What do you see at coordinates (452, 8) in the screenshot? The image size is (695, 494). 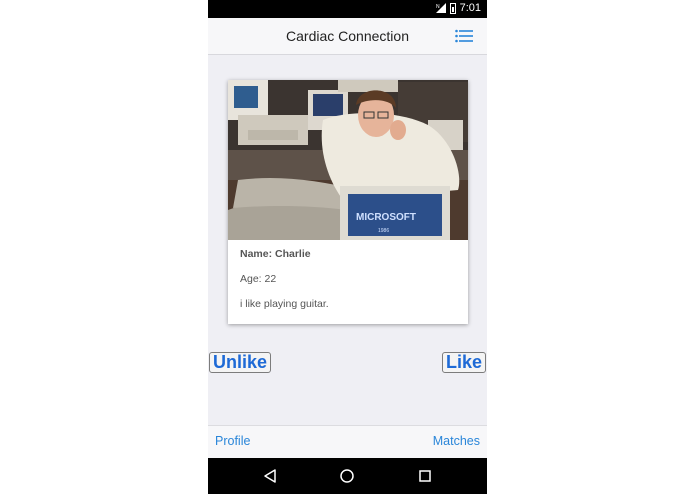 I see `battery-icon` at bounding box center [452, 8].